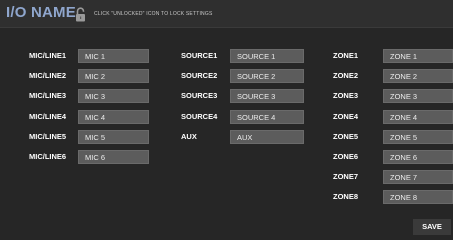  I want to click on mic-line4-label: MIC/LINE4, so click(48, 116).